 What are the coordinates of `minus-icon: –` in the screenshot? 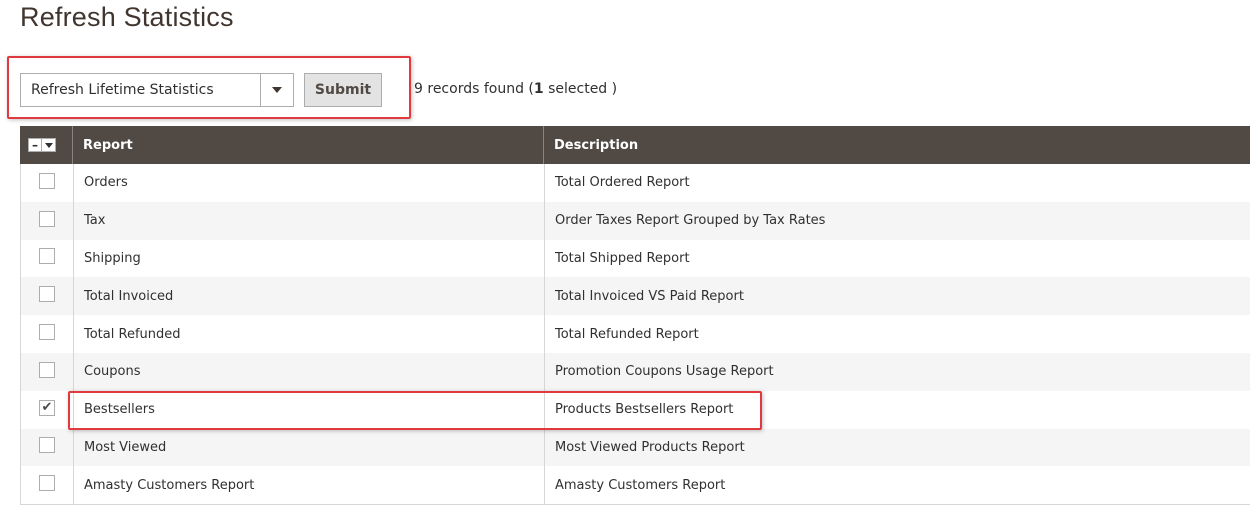 It's located at (35, 145).